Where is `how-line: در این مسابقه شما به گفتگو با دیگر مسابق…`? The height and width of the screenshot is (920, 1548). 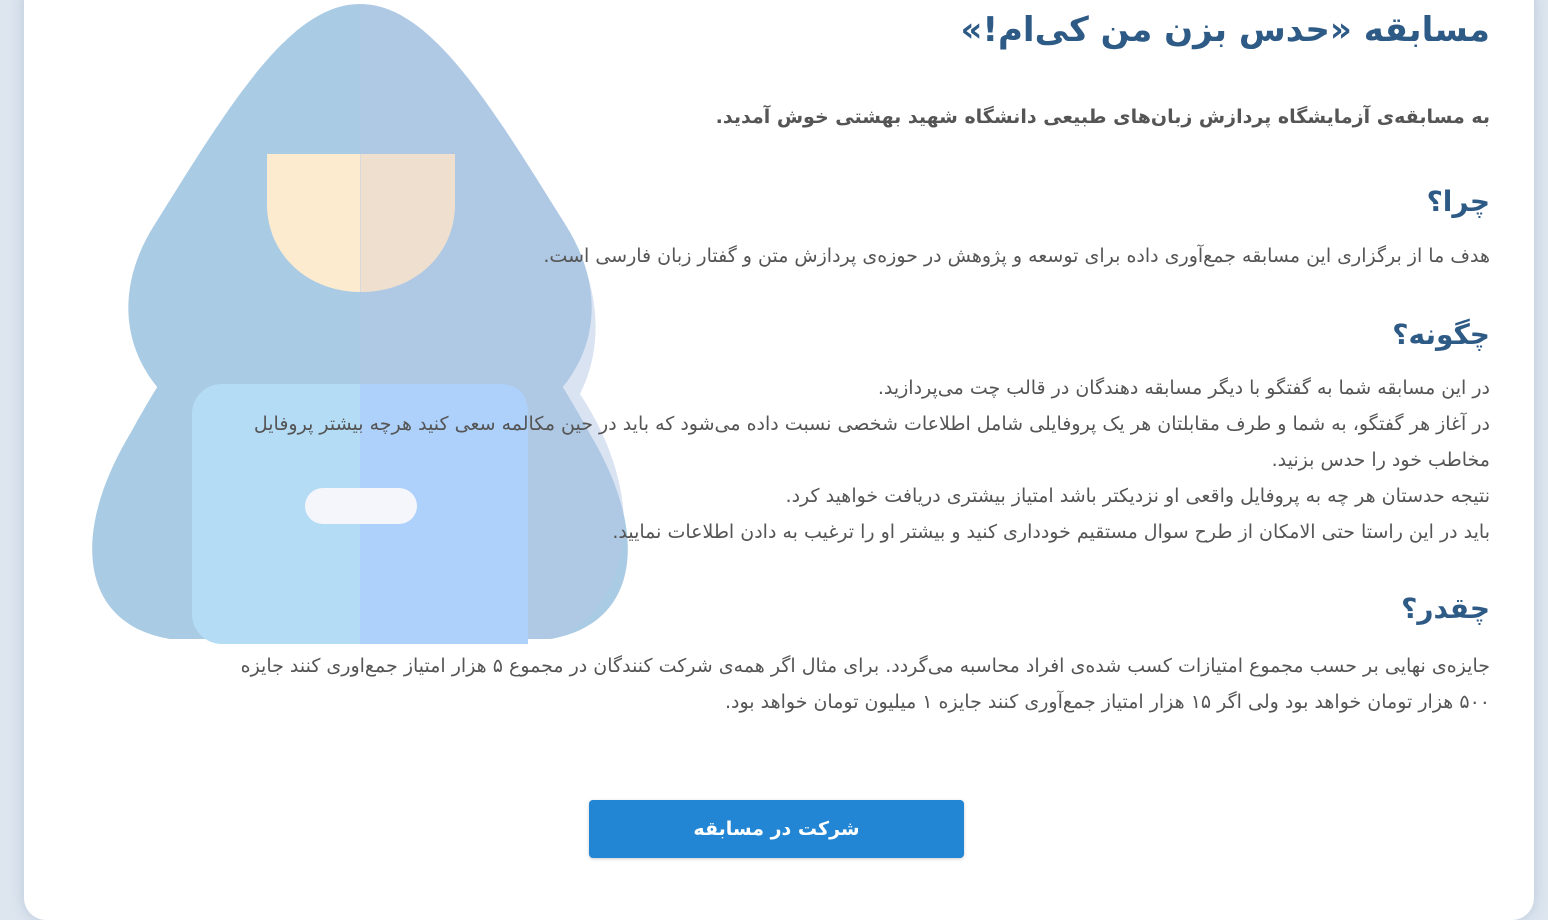
how-line: در این مسابقه شما به گفتگو با دیگر مسابق… is located at coordinates (1183, 388).